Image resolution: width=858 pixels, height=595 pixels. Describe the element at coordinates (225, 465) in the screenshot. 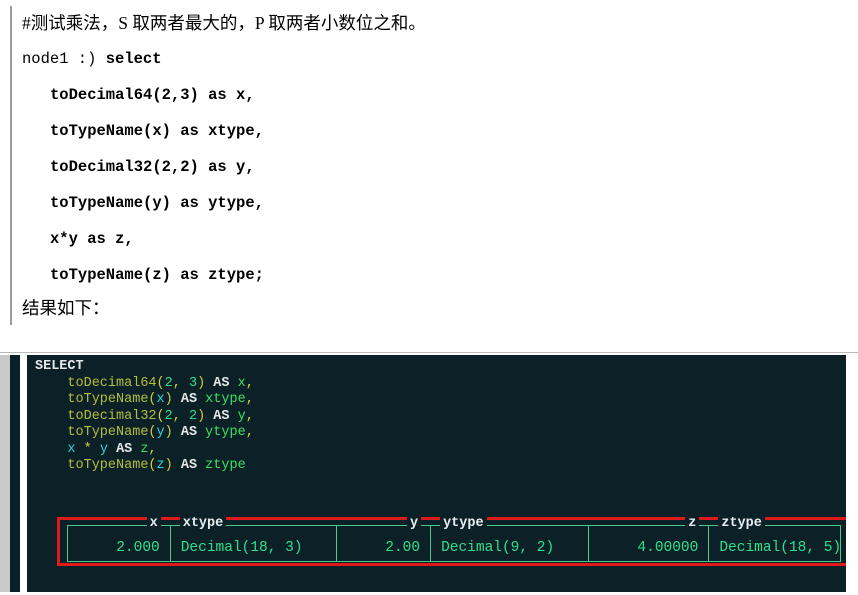

I see `sql-token-alias: ztype` at that location.